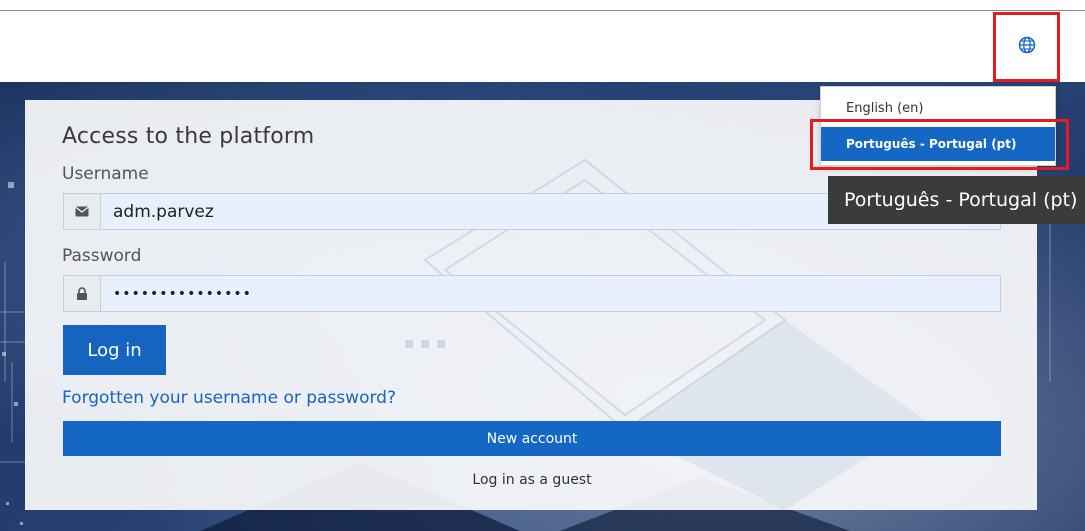 The height and width of the screenshot is (531, 1085). Describe the element at coordinates (105, 174) in the screenshot. I see `username-label: Username` at that location.